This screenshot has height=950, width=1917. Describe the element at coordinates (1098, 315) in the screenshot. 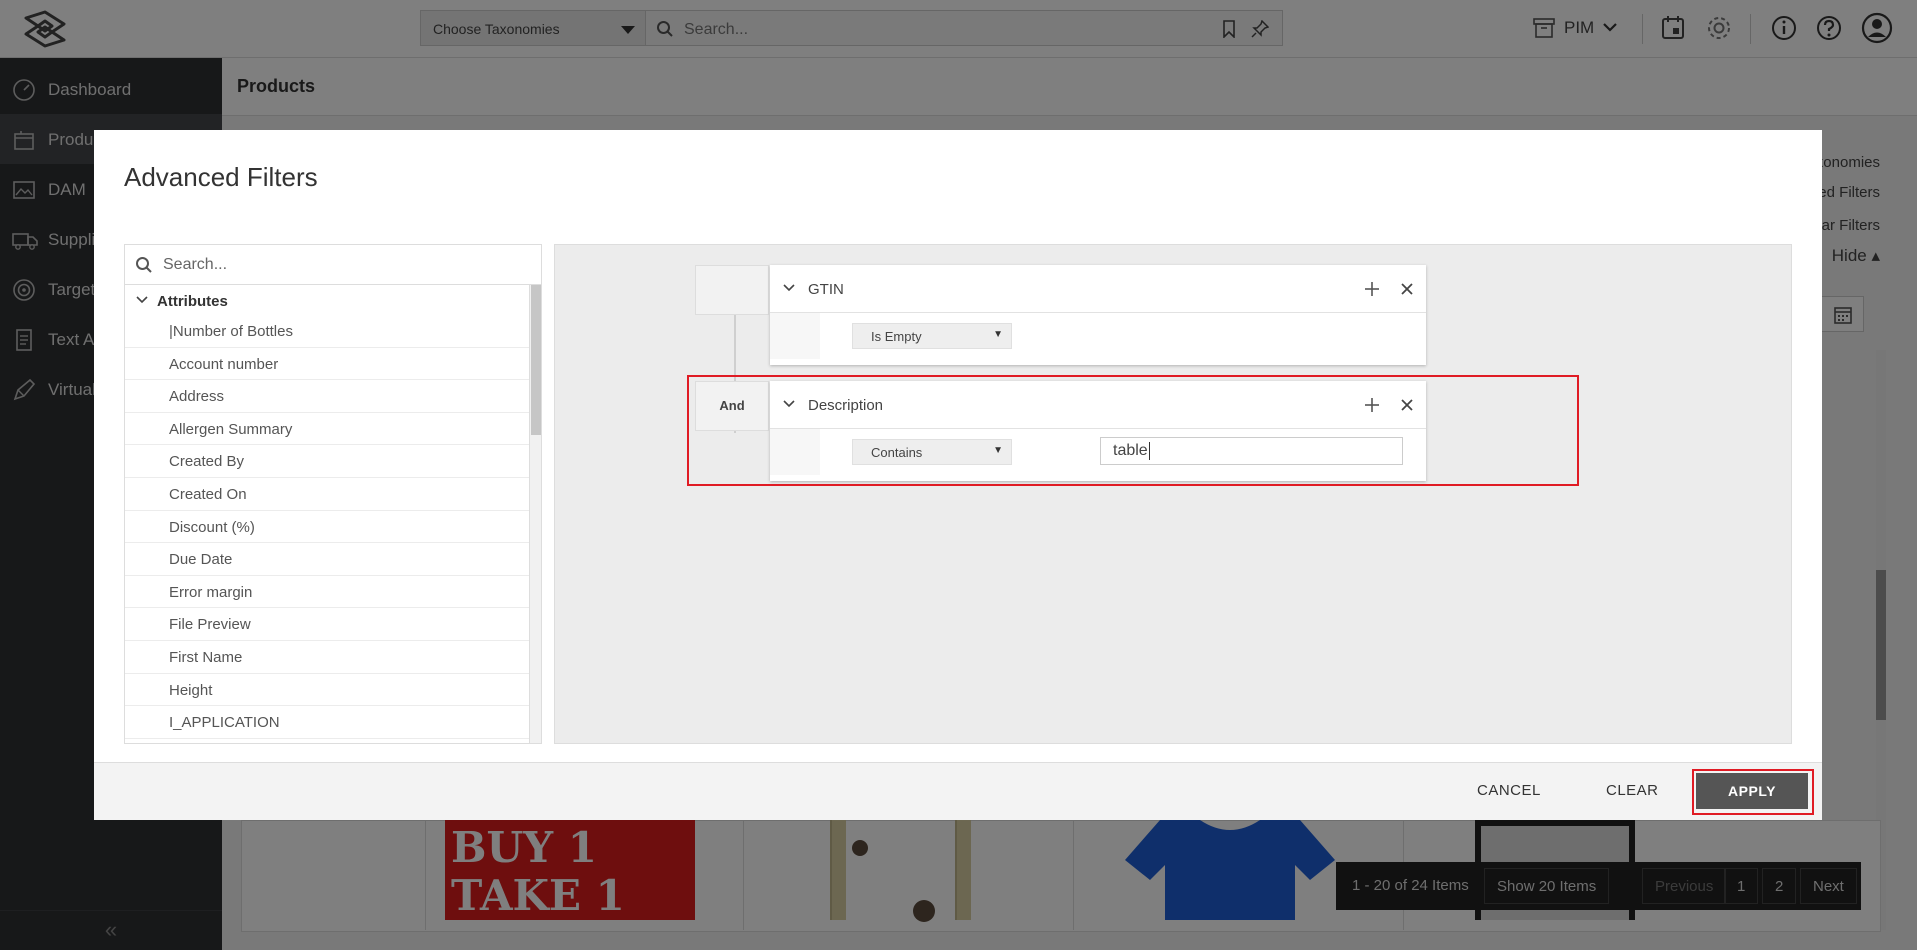

I see `filter-rule-gtin: GTIN Is Empty ▼` at that location.